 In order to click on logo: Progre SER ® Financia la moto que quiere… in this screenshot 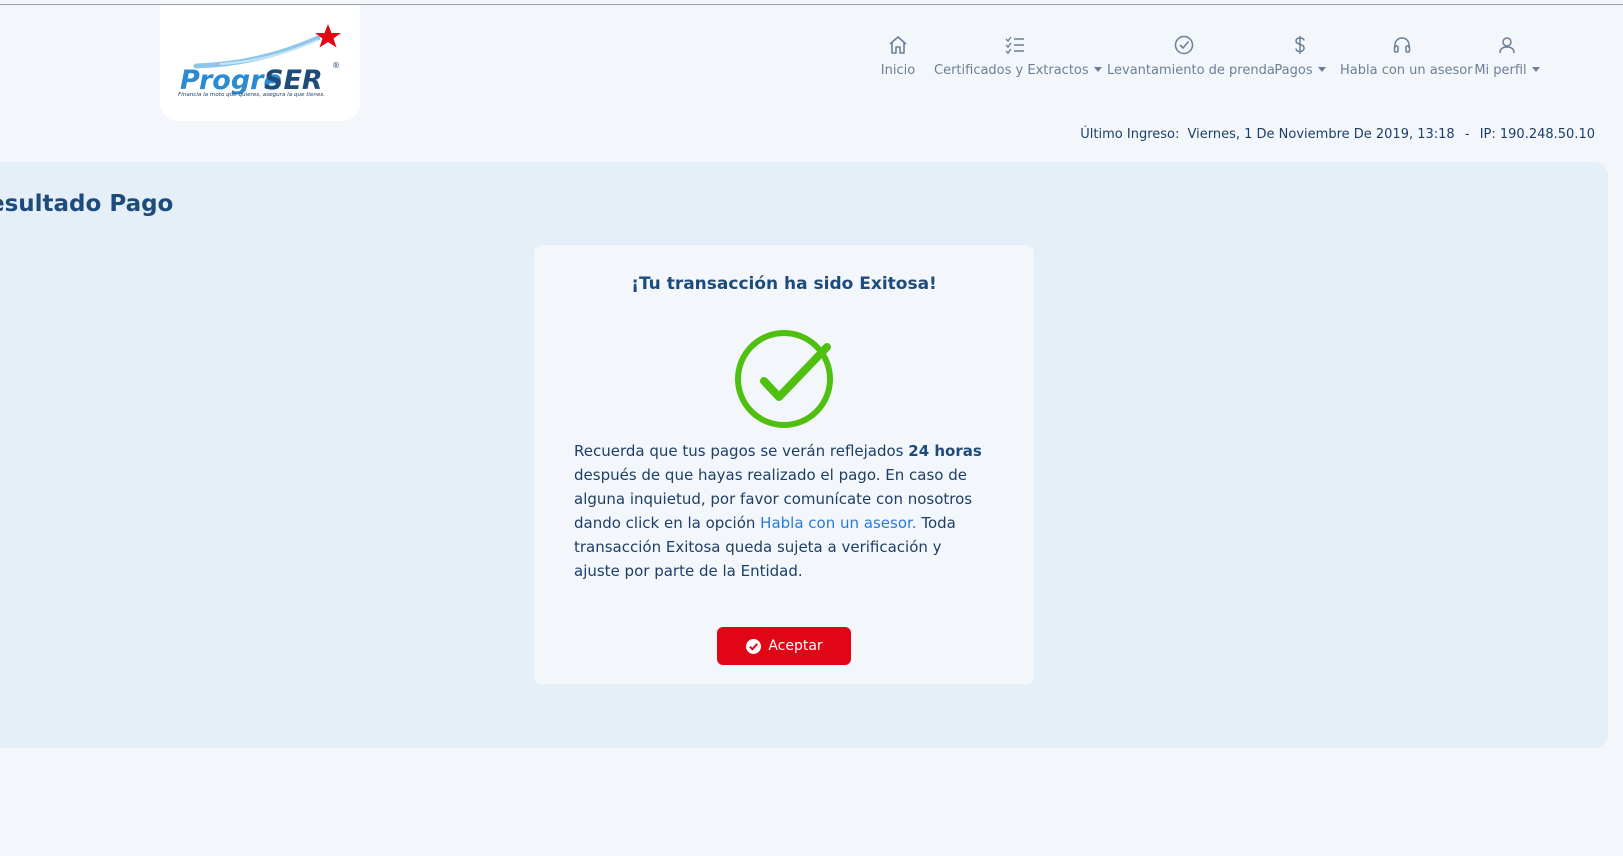, I will do `click(260, 63)`.